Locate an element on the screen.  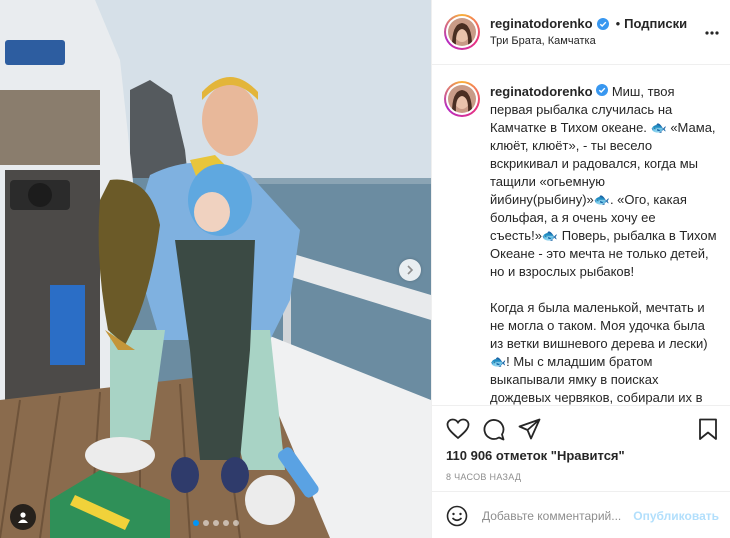
emoji-button is located at coordinates (457, 518).